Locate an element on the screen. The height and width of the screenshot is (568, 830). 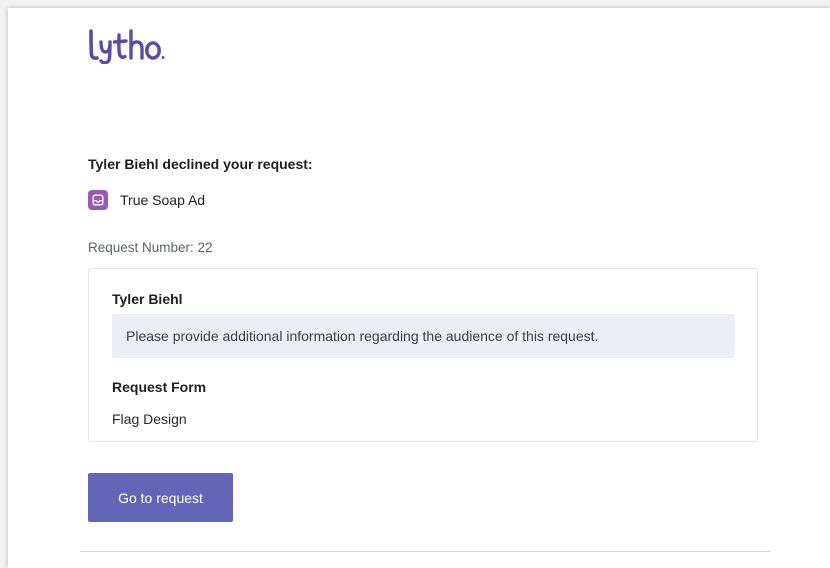
request-number: Request Number: 22 is located at coordinates (150, 247).